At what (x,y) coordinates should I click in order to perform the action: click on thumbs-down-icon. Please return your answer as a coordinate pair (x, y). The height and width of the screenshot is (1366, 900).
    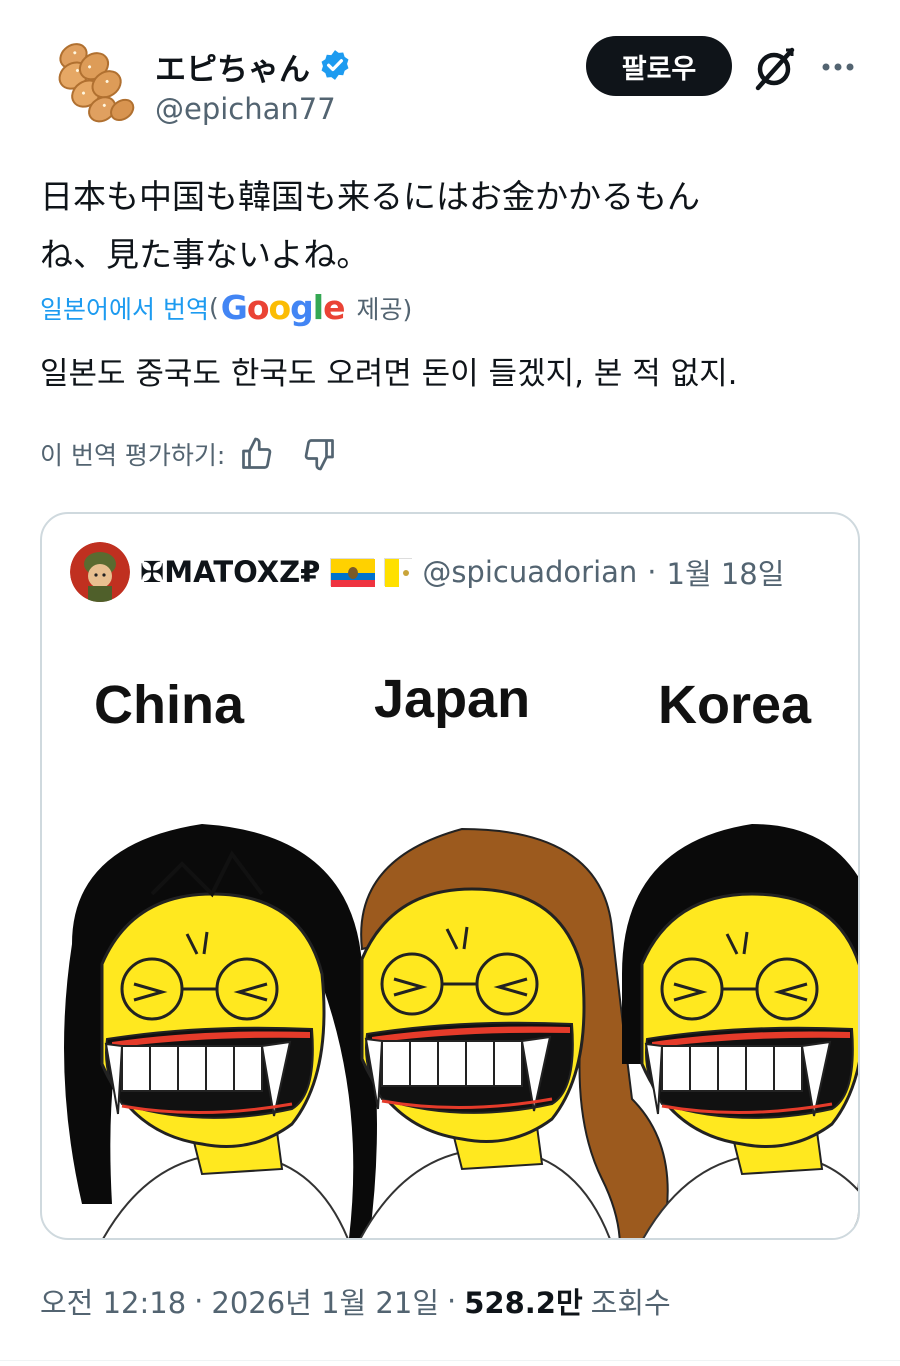
    Looking at the image, I should click on (319, 454).